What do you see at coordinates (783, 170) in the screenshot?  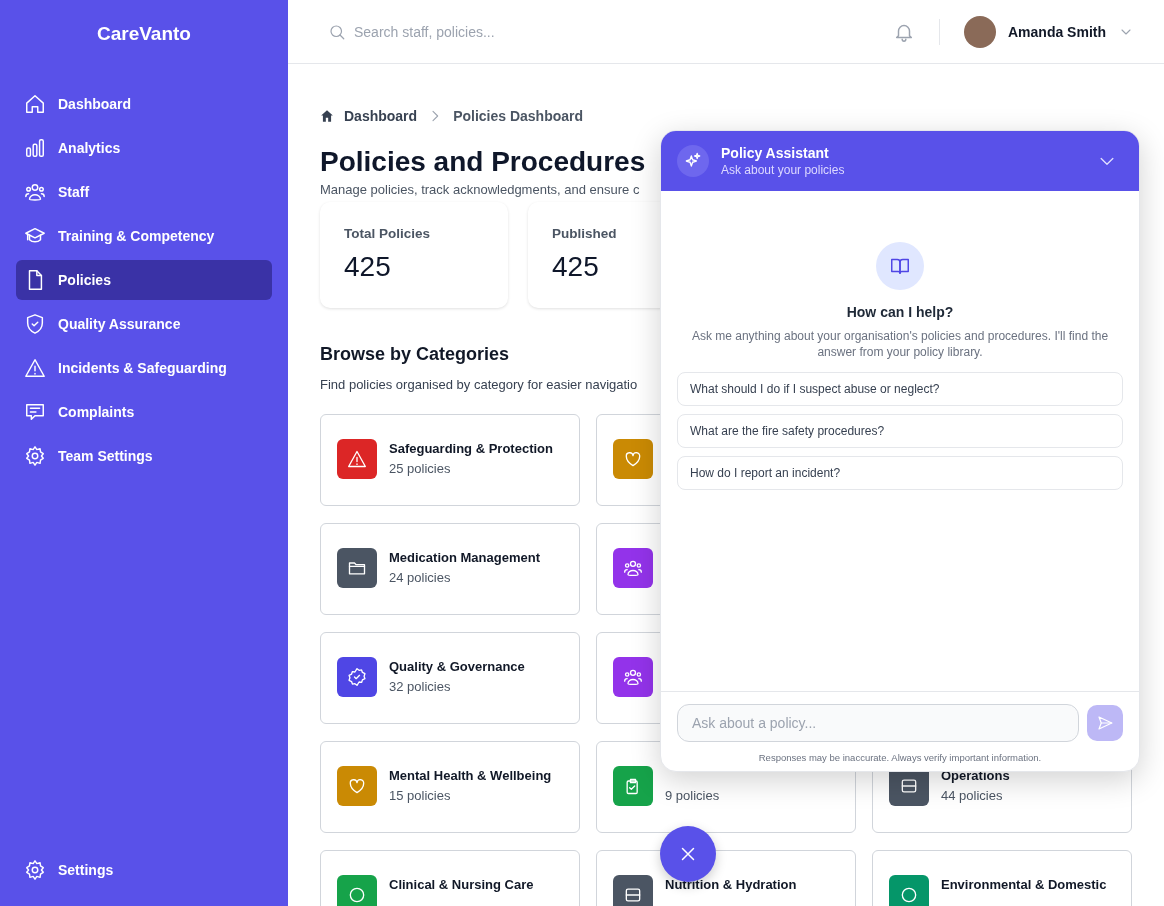 I see `panel-subtitle: Ask about your policies` at bounding box center [783, 170].